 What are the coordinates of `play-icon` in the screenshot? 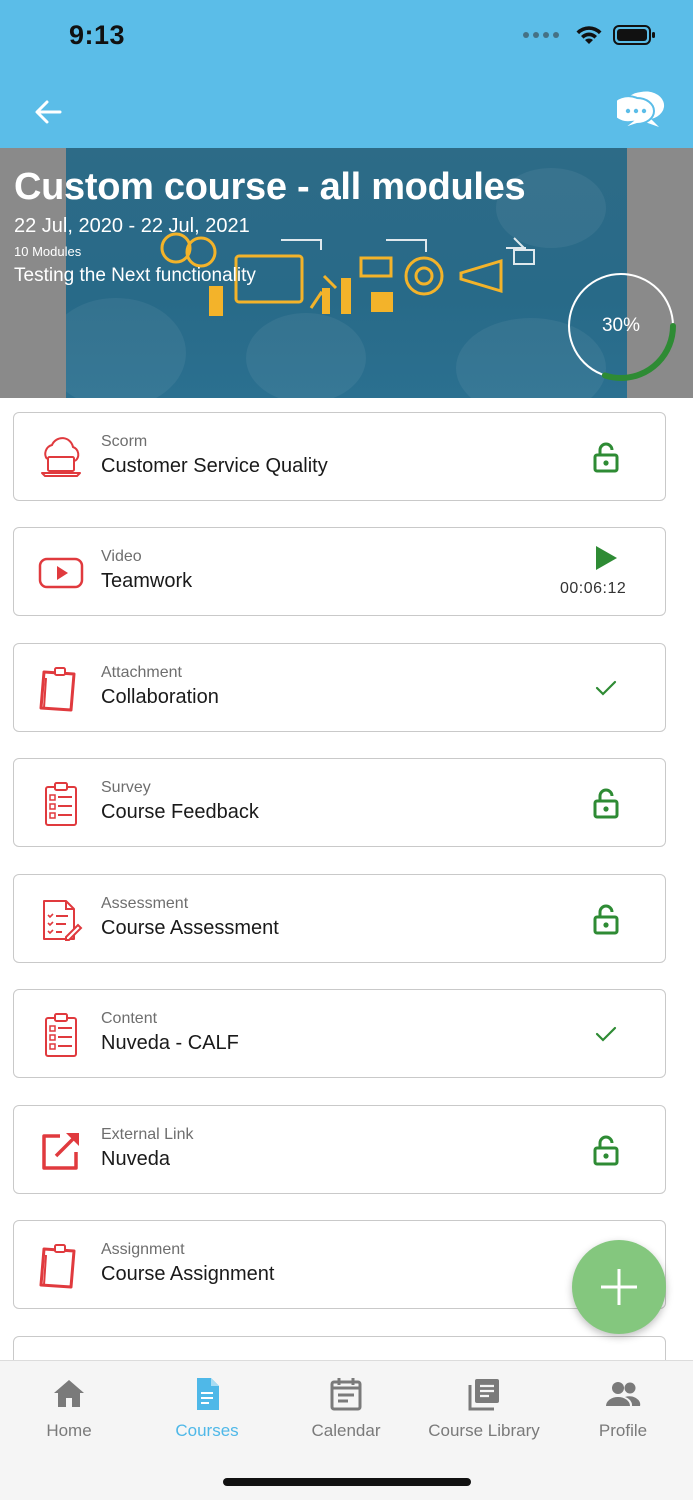 It's located at (606, 558).